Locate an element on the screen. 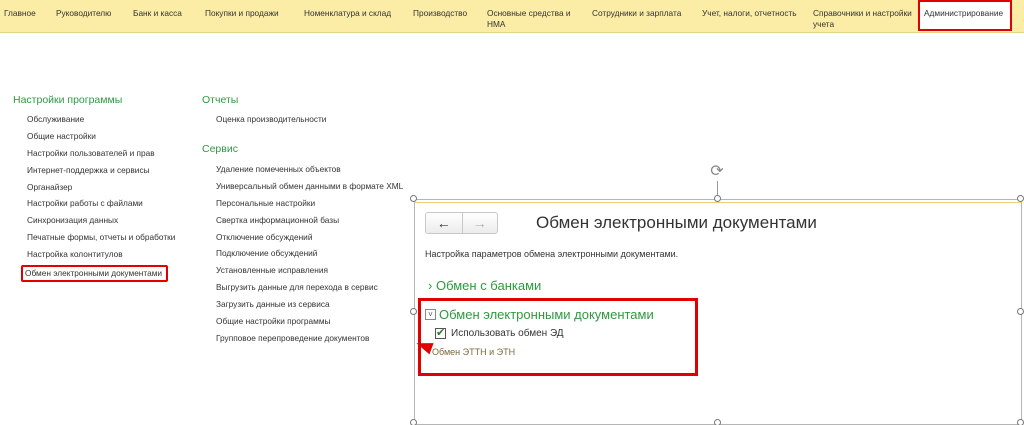 The image size is (1024, 425). settings-section-title: Настройки программы is located at coordinates (68, 100).